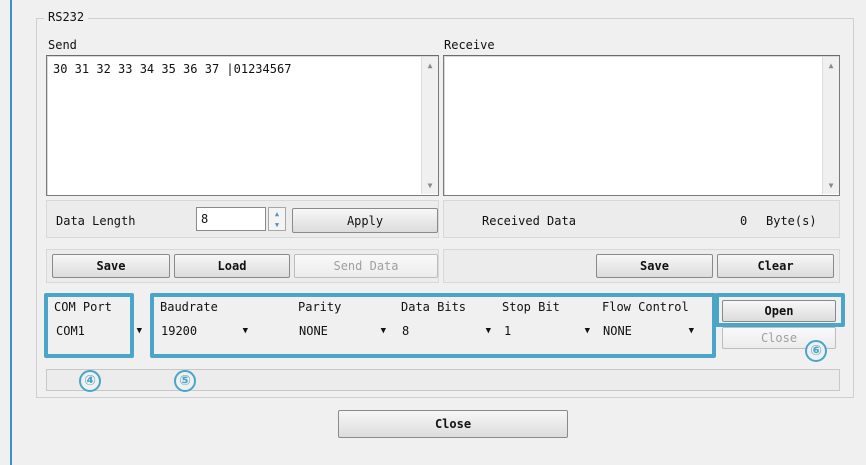  What do you see at coordinates (90, 381) in the screenshot?
I see `step-marker-4: ④` at bounding box center [90, 381].